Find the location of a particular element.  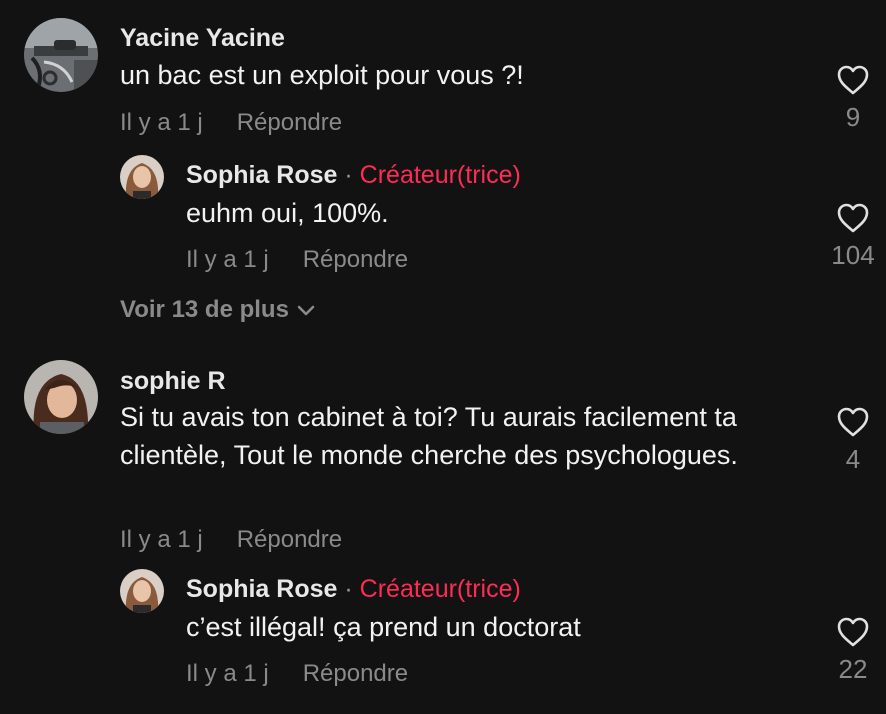

like-button: 4 is located at coordinates (853, 440).